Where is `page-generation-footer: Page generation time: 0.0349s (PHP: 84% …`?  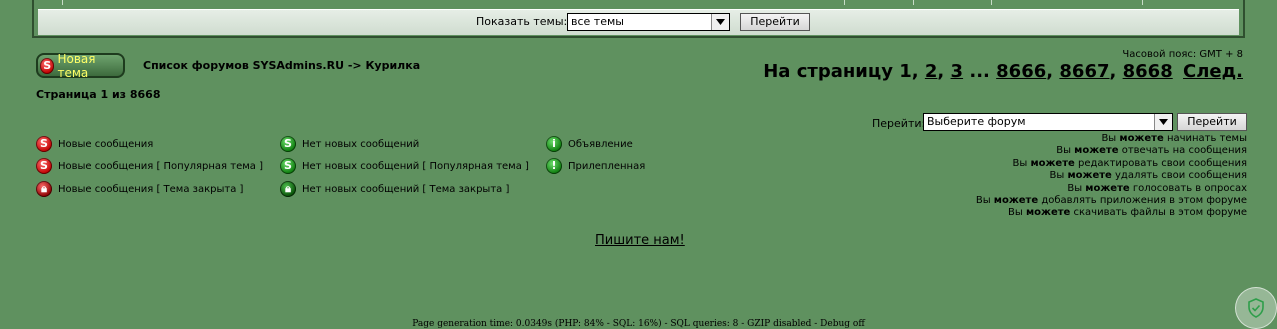
page-generation-footer: Page generation time: 0.0349s (PHP: 84% … is located at coordinates (638, 324).